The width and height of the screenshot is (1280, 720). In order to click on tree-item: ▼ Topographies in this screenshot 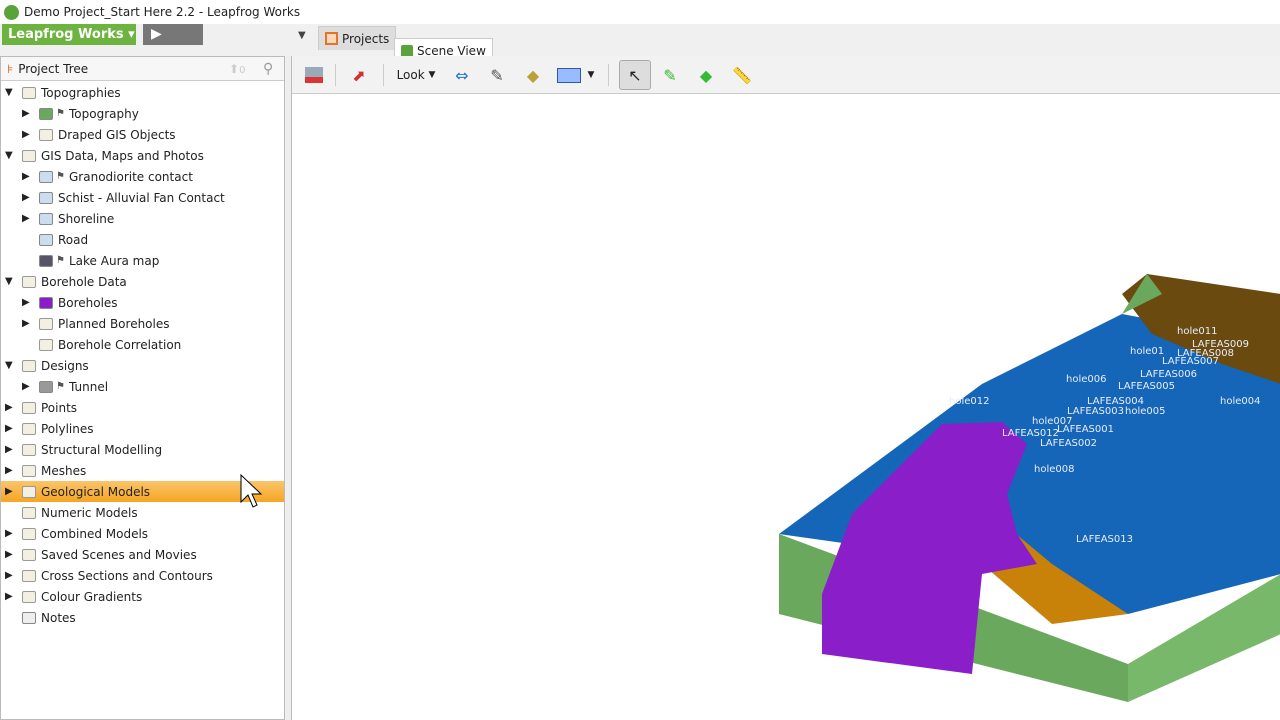, I will do `click(142, 92)`.